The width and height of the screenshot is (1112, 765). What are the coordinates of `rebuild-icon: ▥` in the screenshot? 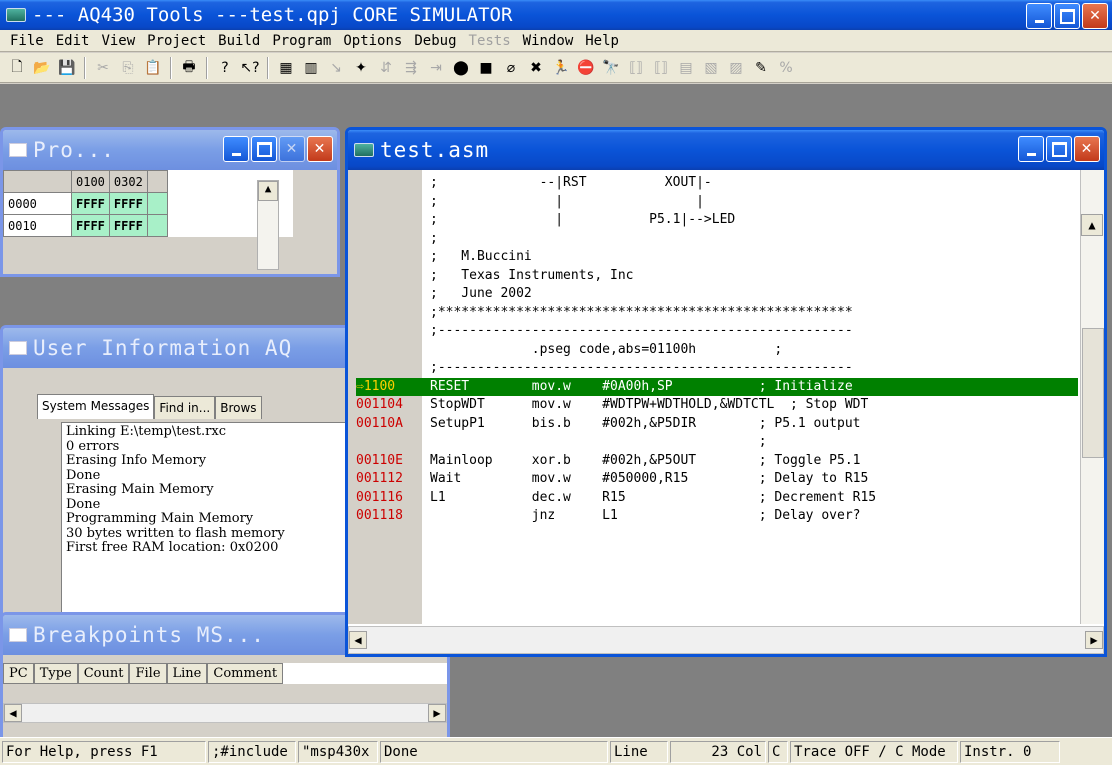 It's located at (311, 68).